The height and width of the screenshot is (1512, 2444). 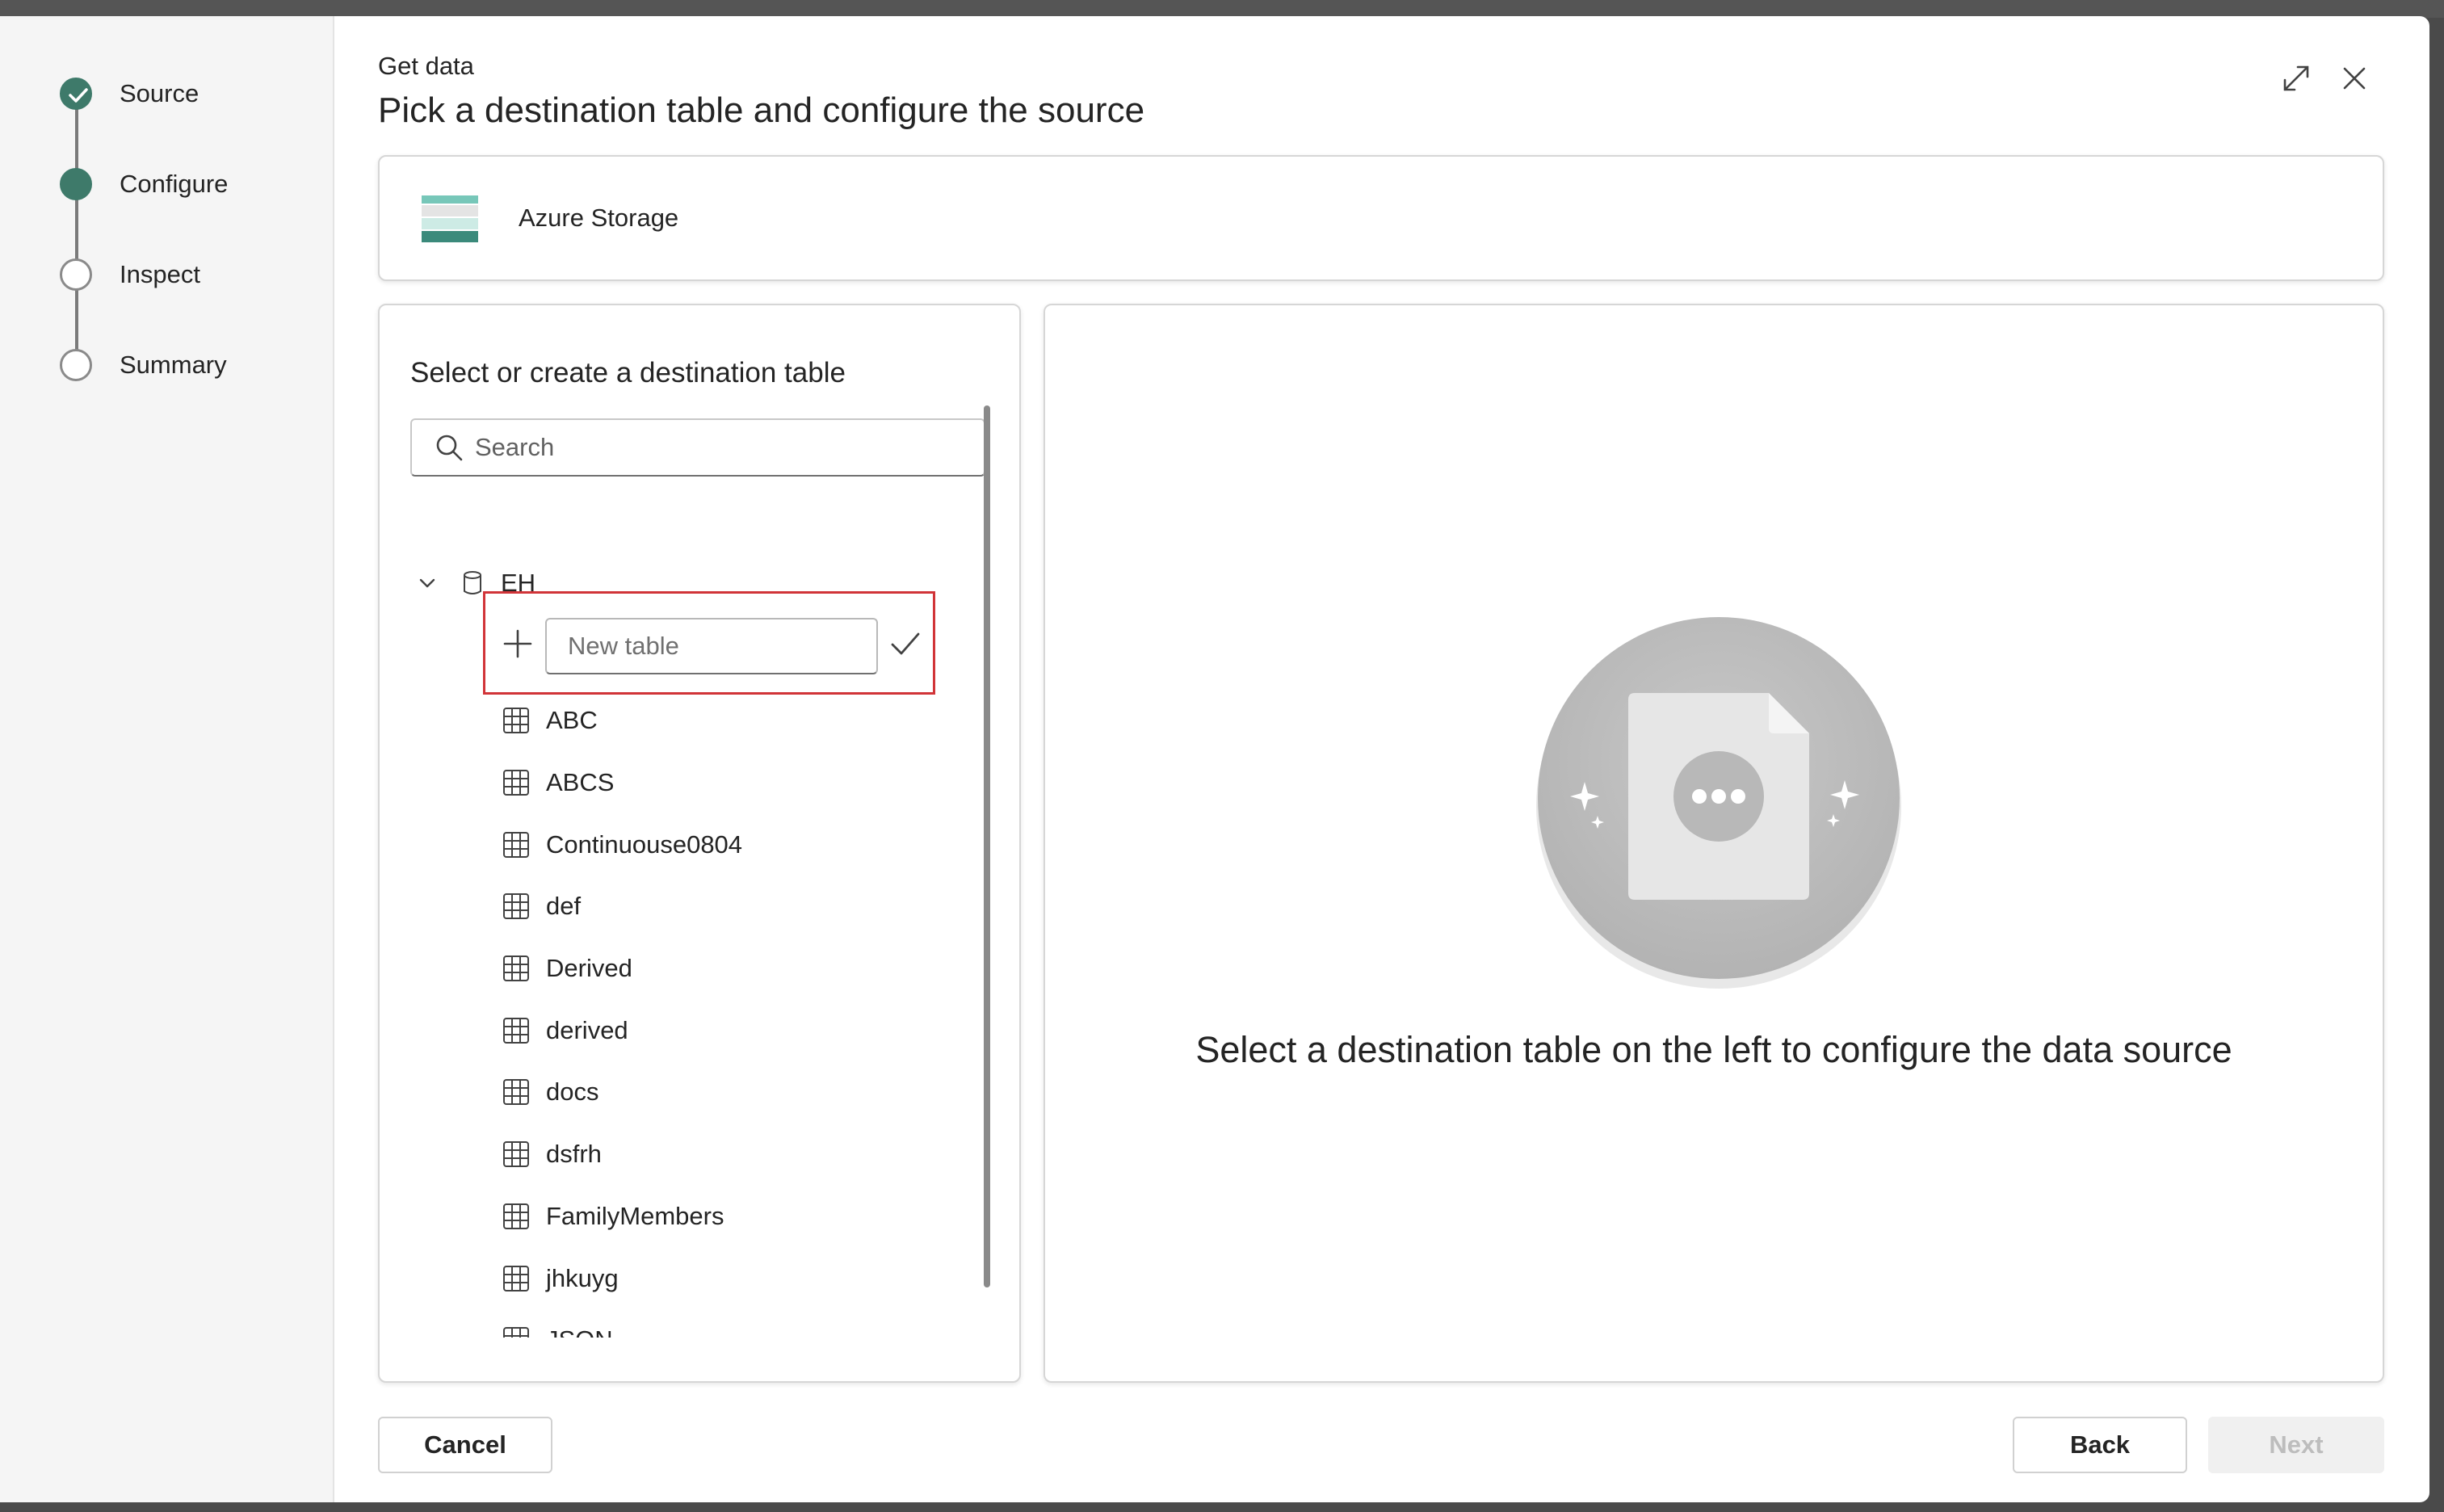 I want to click on stepper-line, so click(x=76, y=237).